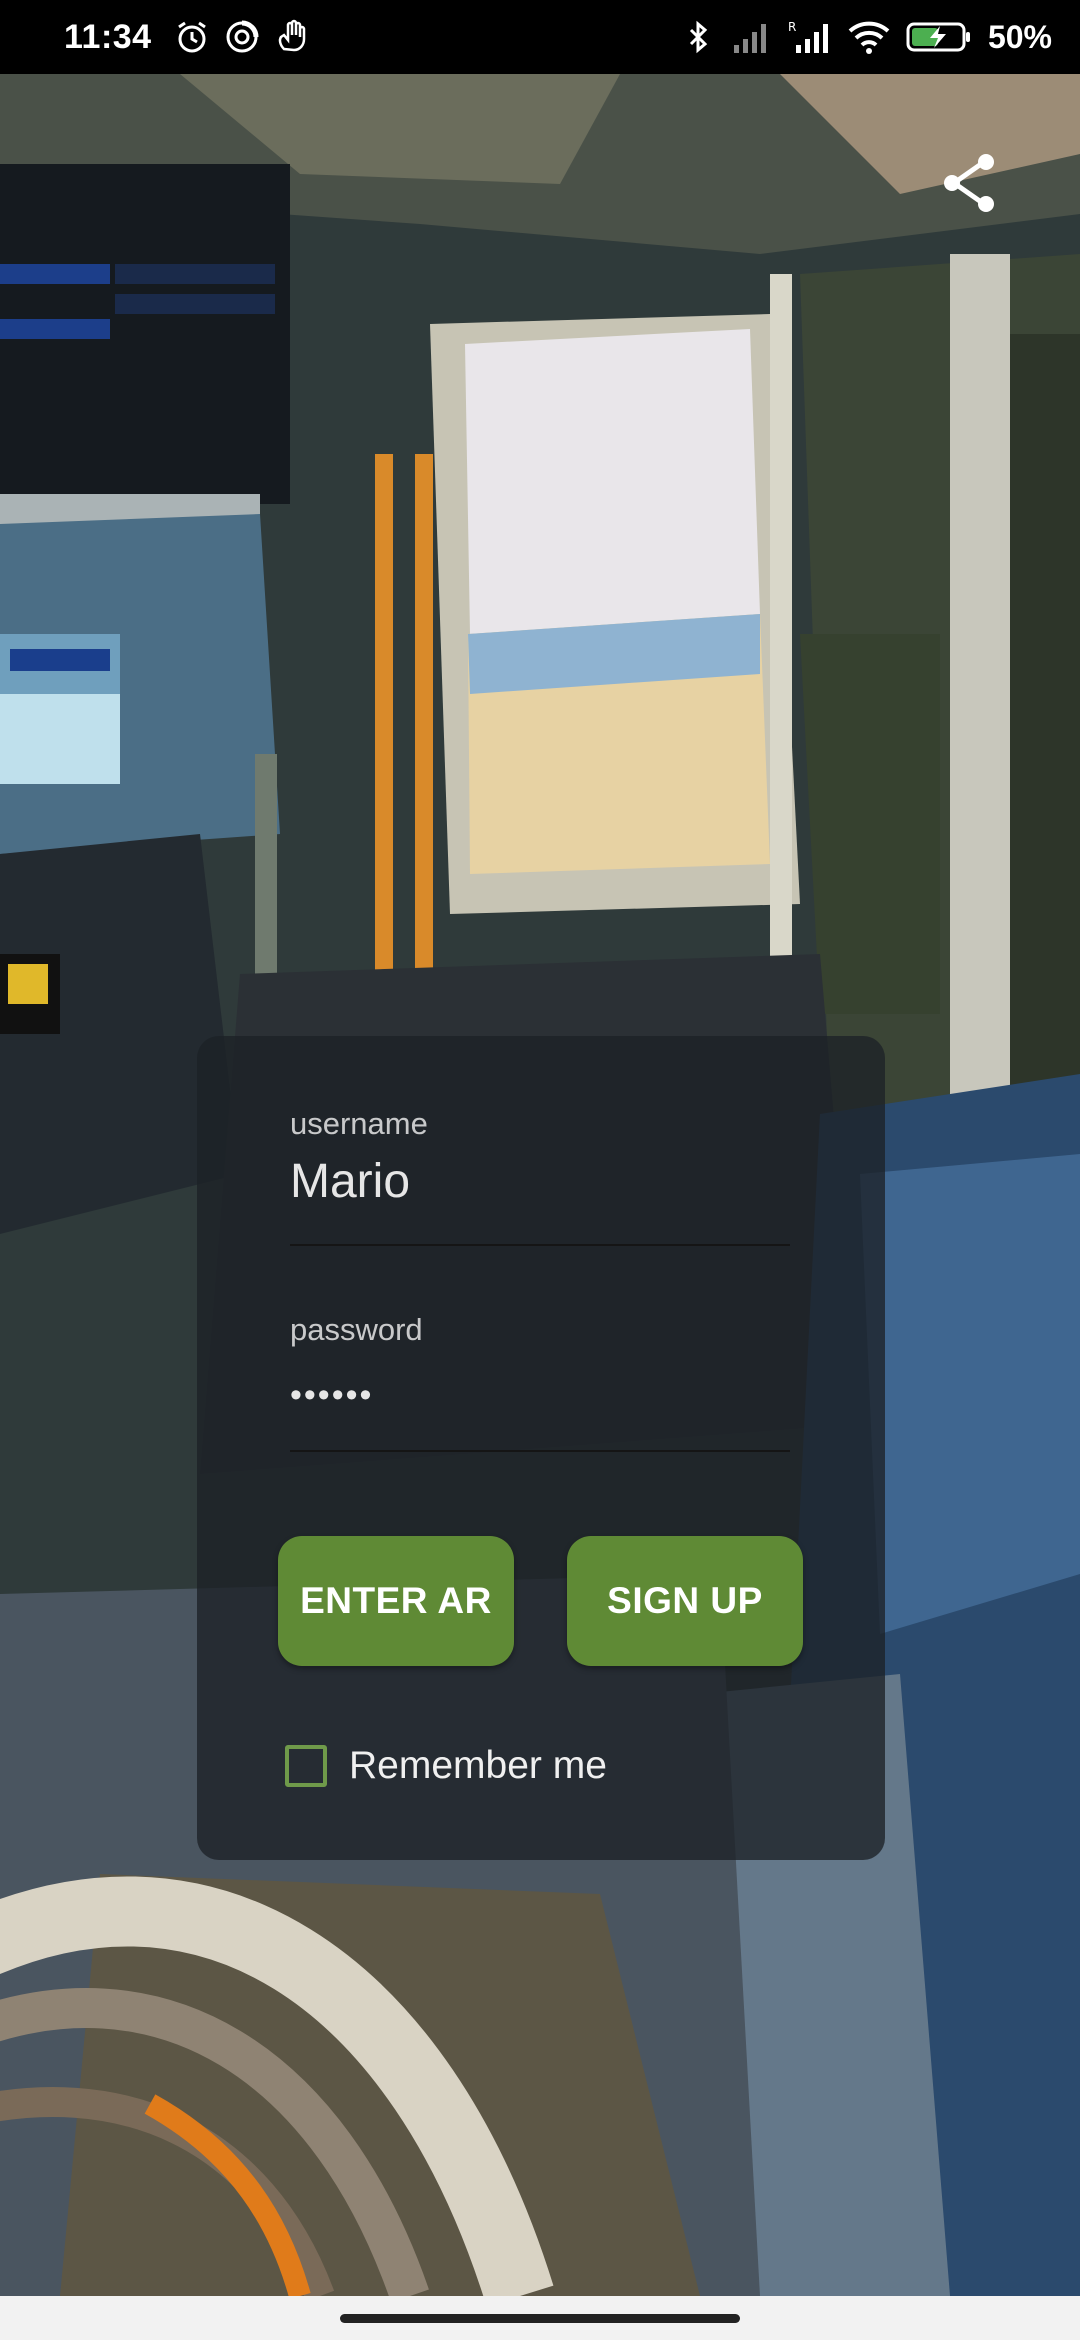  Describe the element at coordinates (792, 27) in the screenshot. I see `svg-text: R` at that location.